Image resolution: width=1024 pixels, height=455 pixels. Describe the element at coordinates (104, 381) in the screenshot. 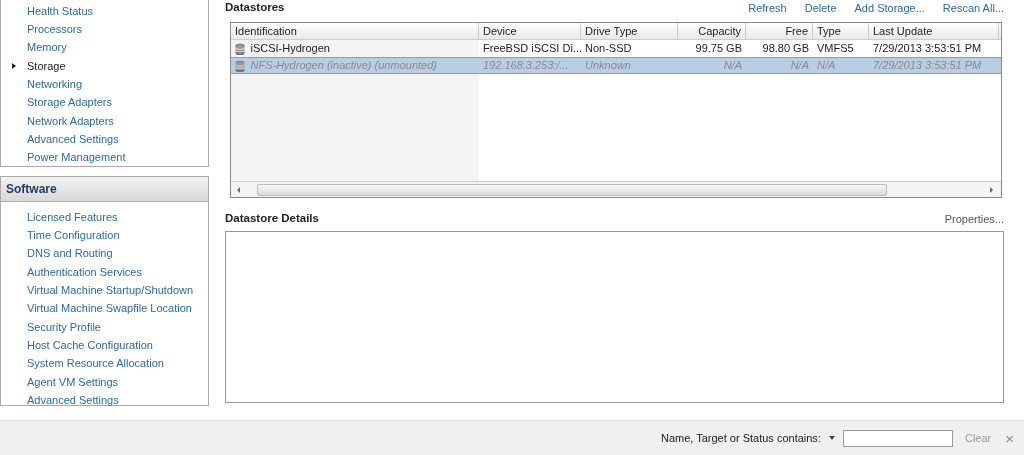

I see `nav-item: Agent VM Settings` at that location.